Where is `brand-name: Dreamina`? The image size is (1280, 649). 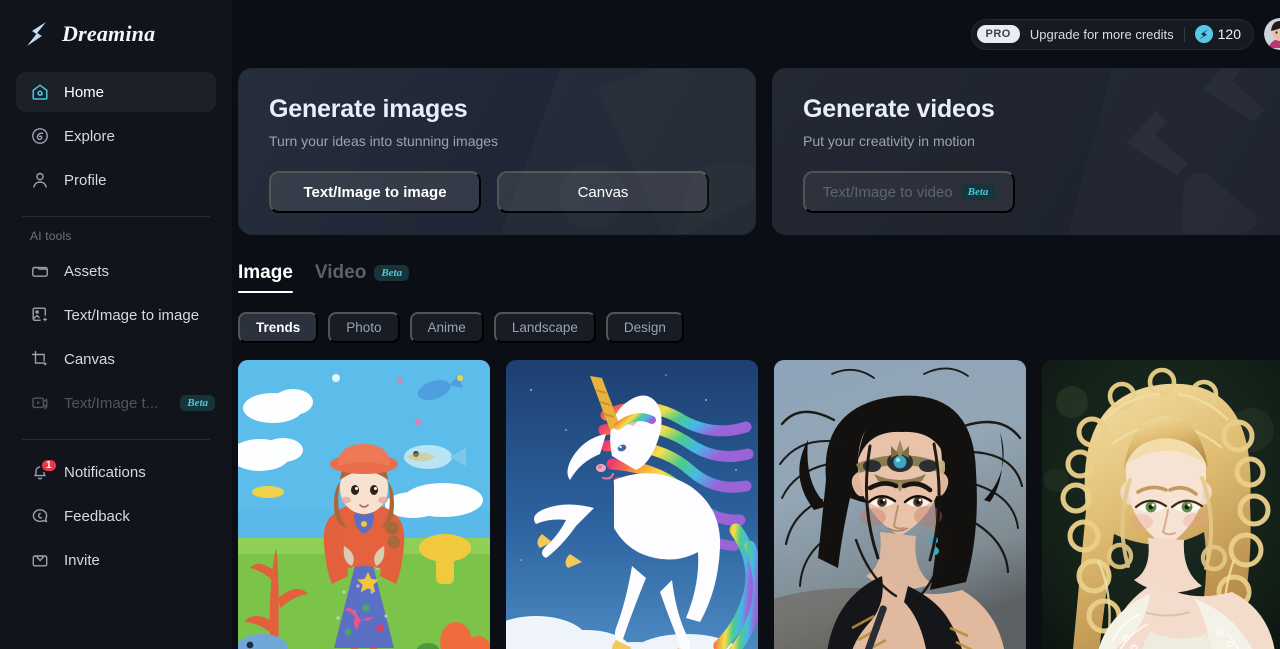 brand-name: Dreamina is located at coordinates (109, 33).